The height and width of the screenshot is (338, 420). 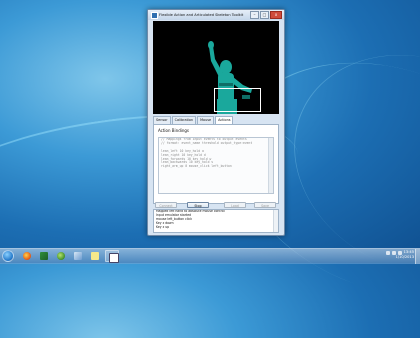 I want to click on green-flag-icon, so click(x=44, y=256).